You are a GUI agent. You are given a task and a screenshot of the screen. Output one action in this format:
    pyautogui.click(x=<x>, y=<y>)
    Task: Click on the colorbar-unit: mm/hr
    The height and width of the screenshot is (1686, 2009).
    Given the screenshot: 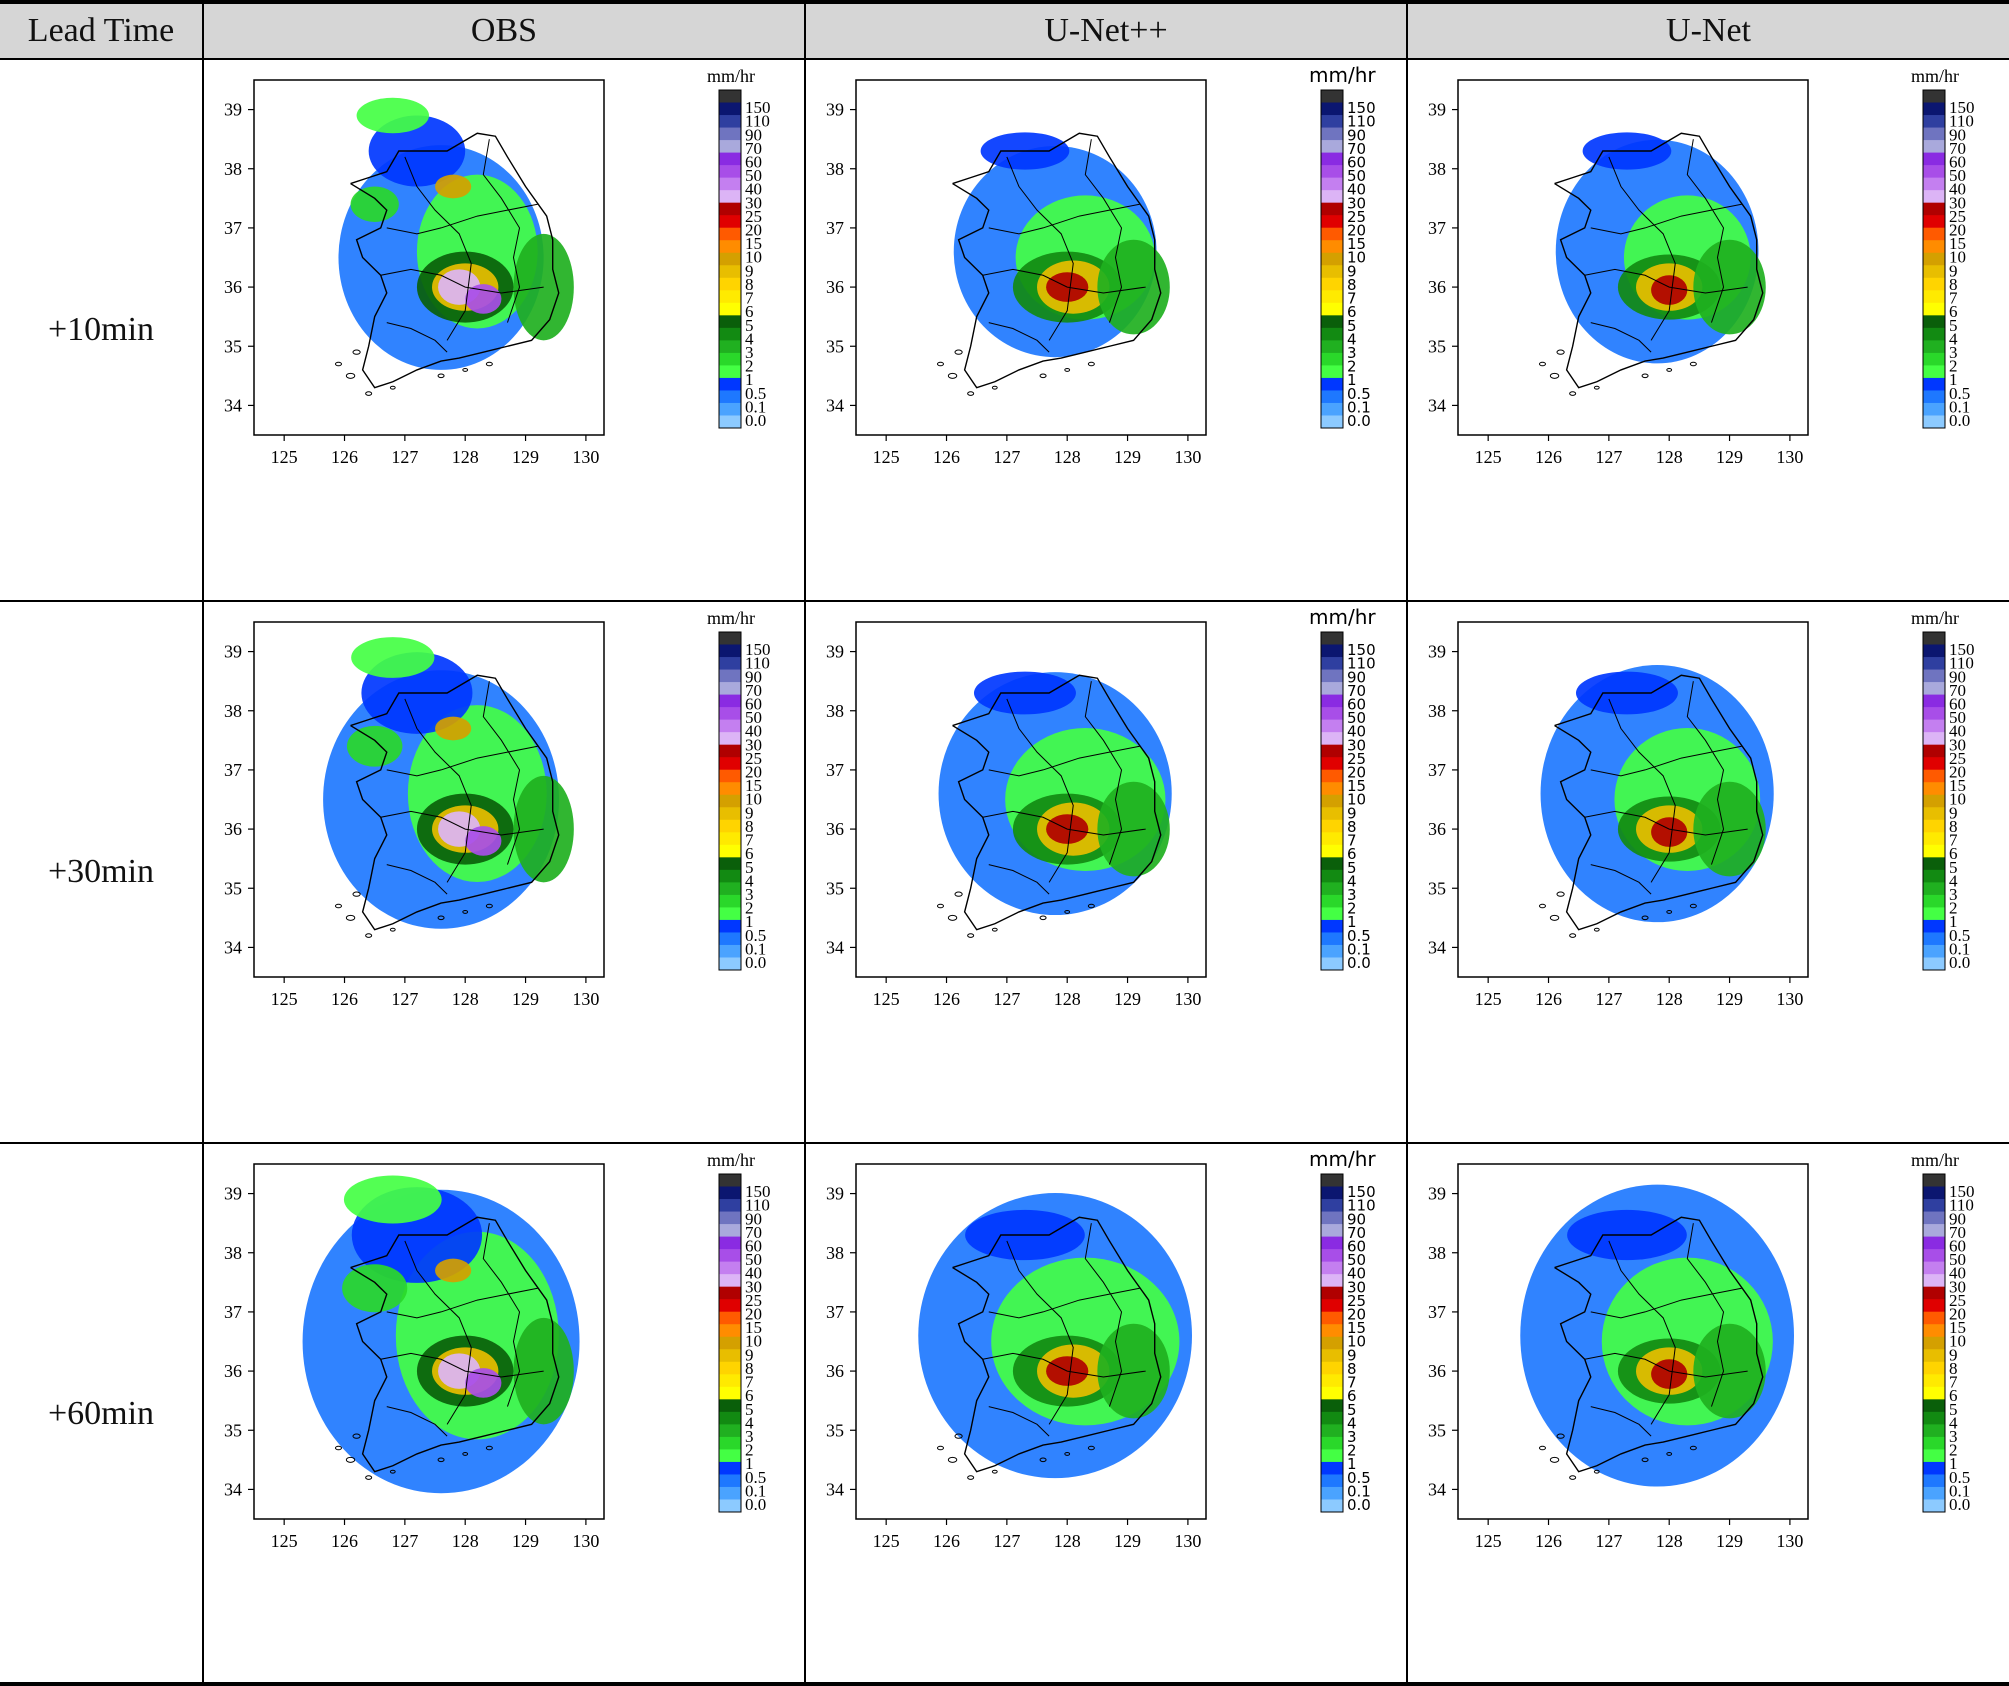 What is the action you would take?
    pyautogui.click(x=1342, y=1159)
    